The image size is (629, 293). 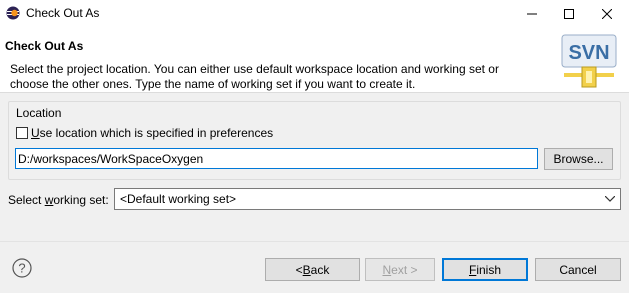 I want to click on working-set-label-post: orking set:, so click(x=81, y=200).